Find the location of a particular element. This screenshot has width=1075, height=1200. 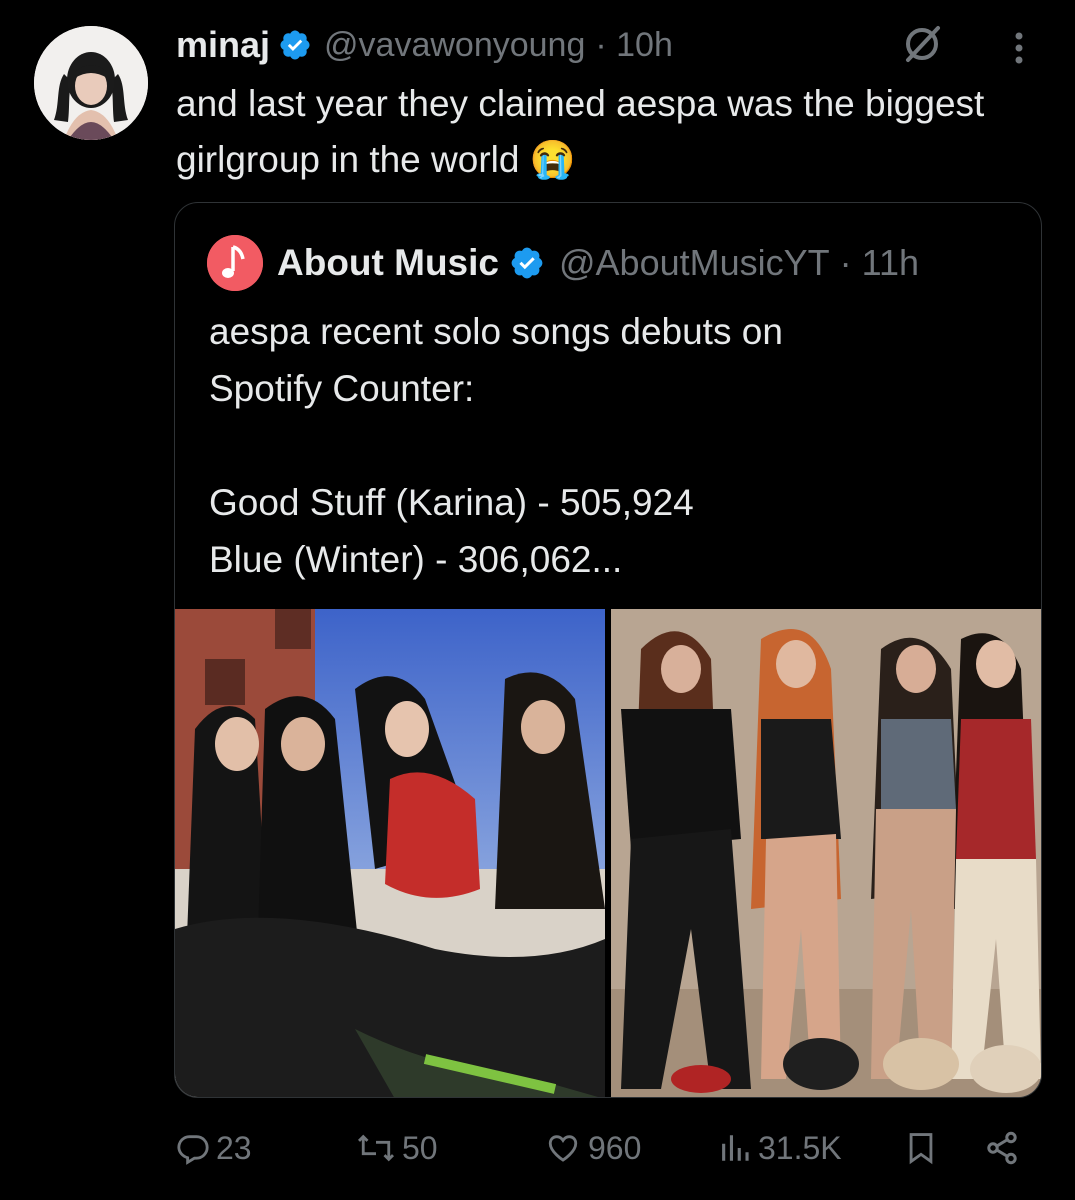

quoted-author-name: About Music is located at coordinates (388, 263).